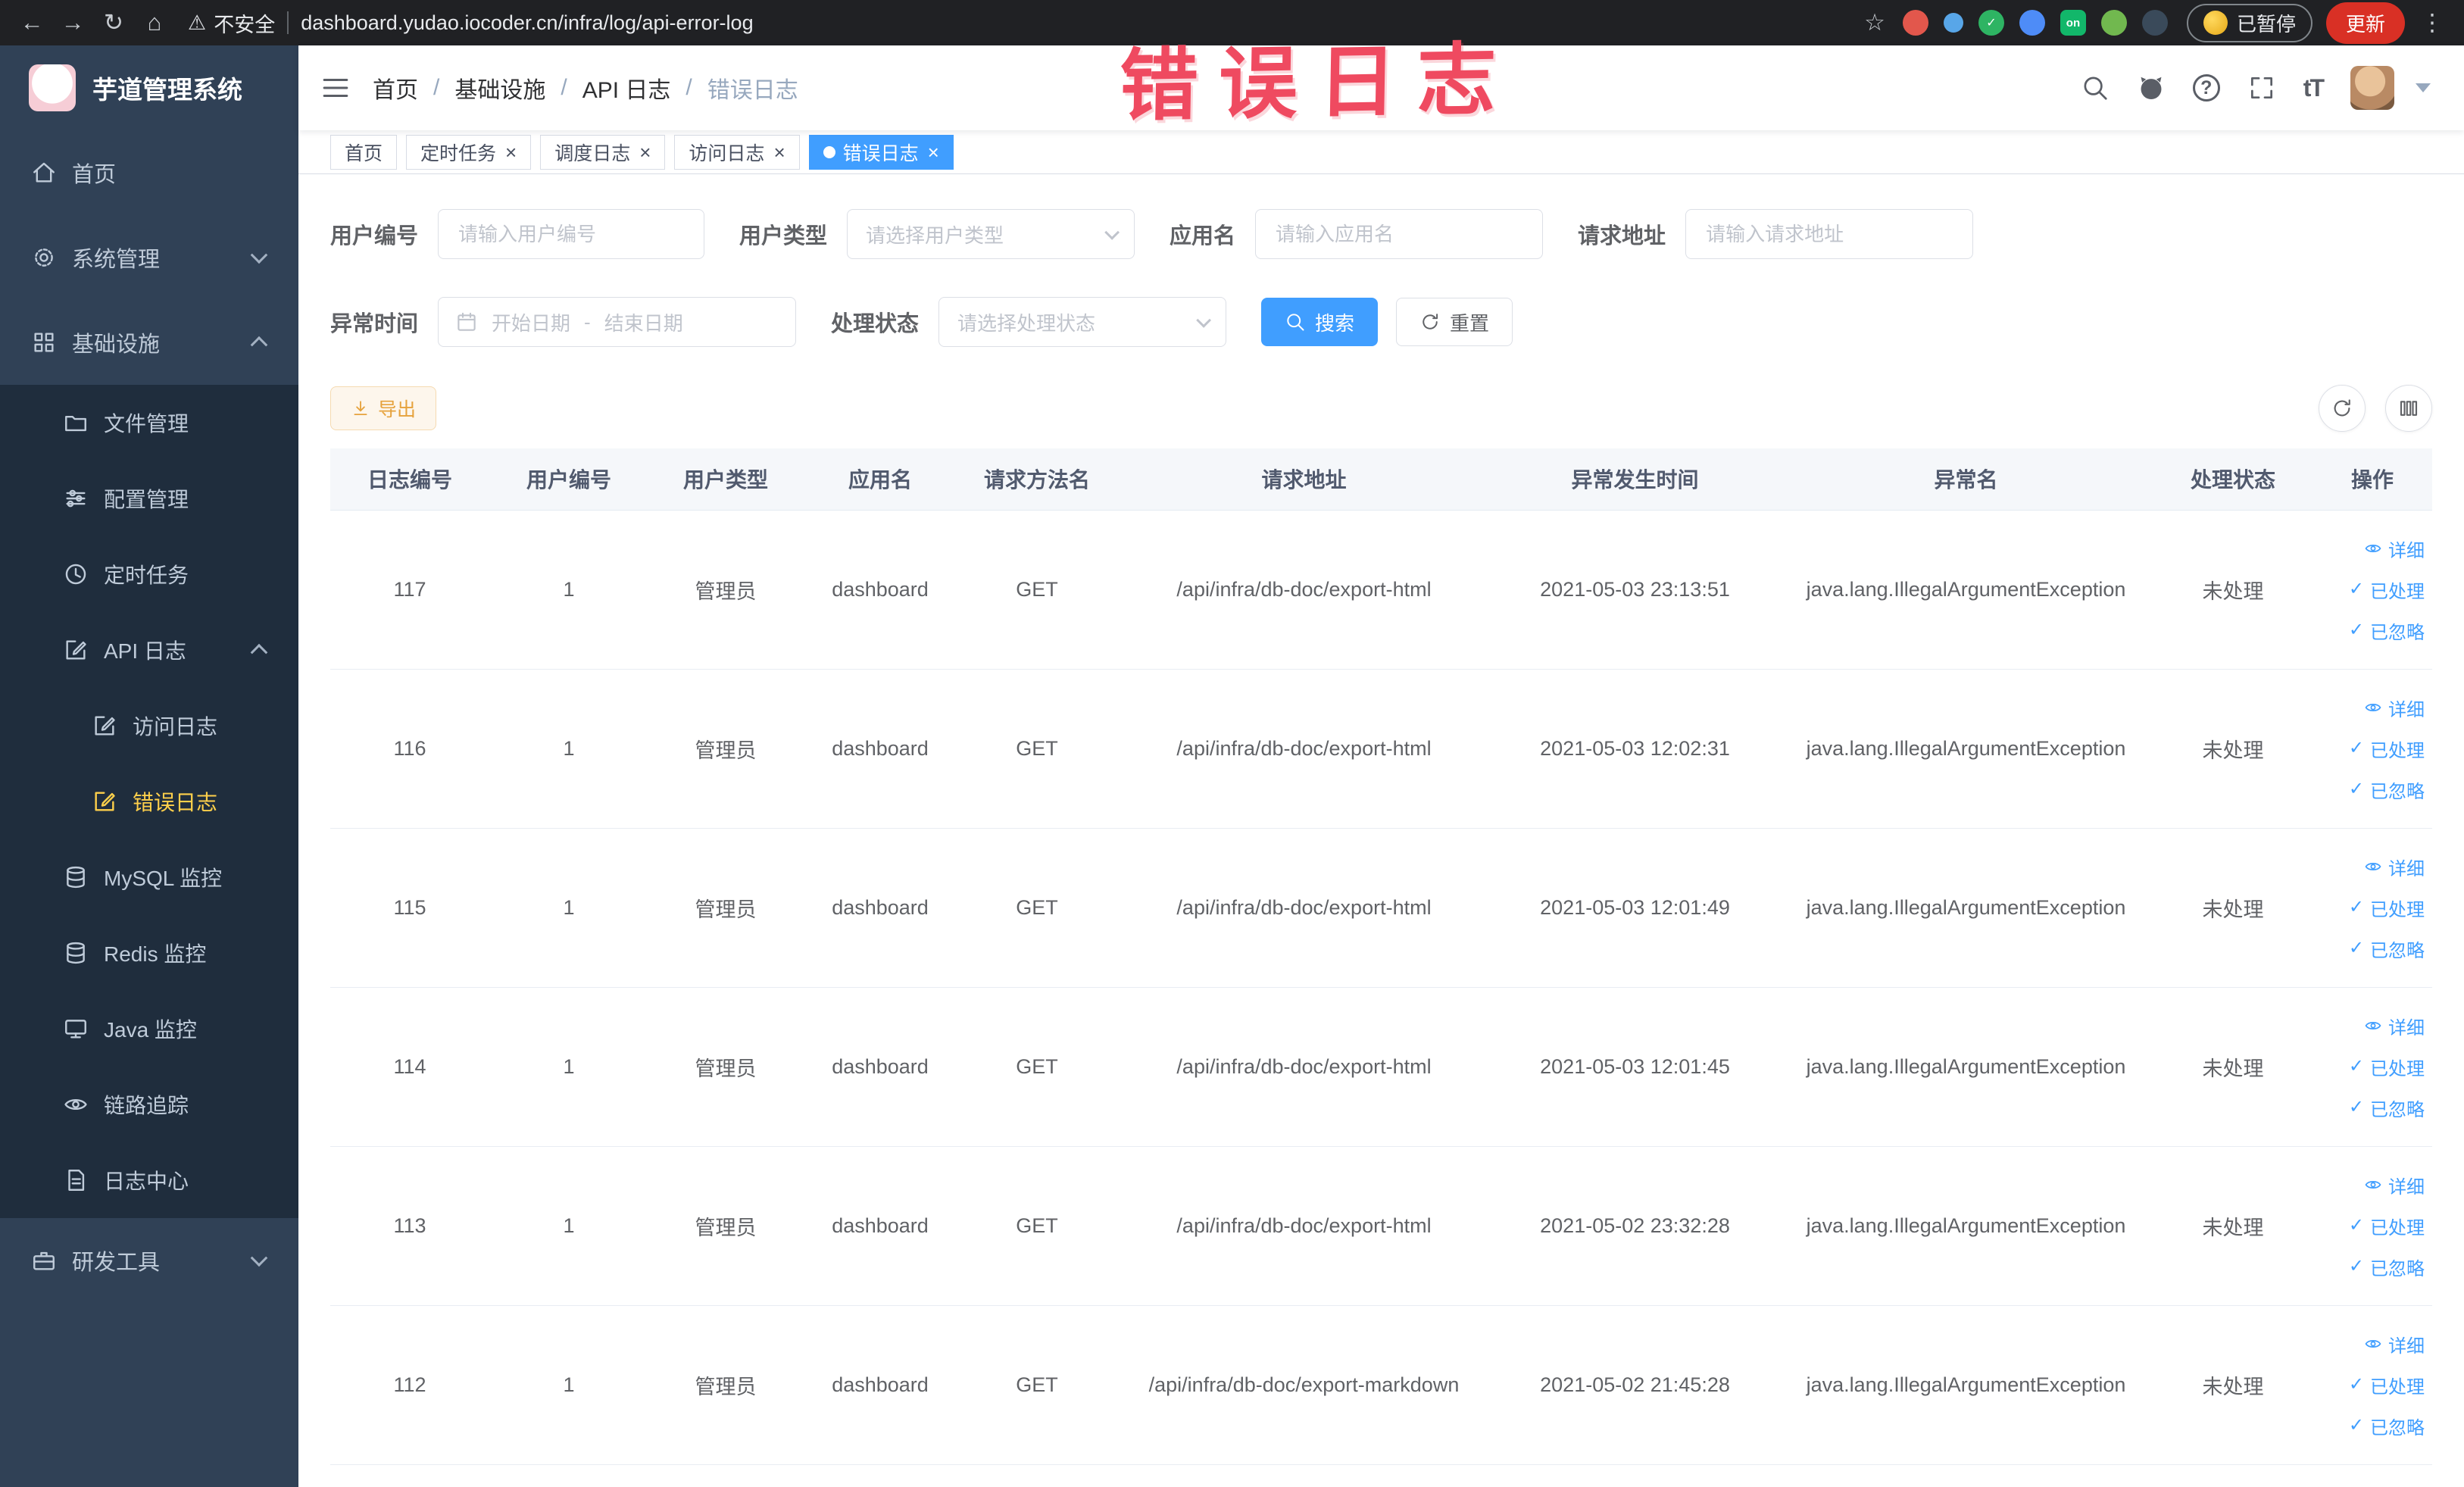 This screenshot has height=1487, width=2464. What do you see at coordinates (149, 342) in the screenshot?
I see `sidebar-item-infrastructure: 基础设施` at bounding box center [149, 342].